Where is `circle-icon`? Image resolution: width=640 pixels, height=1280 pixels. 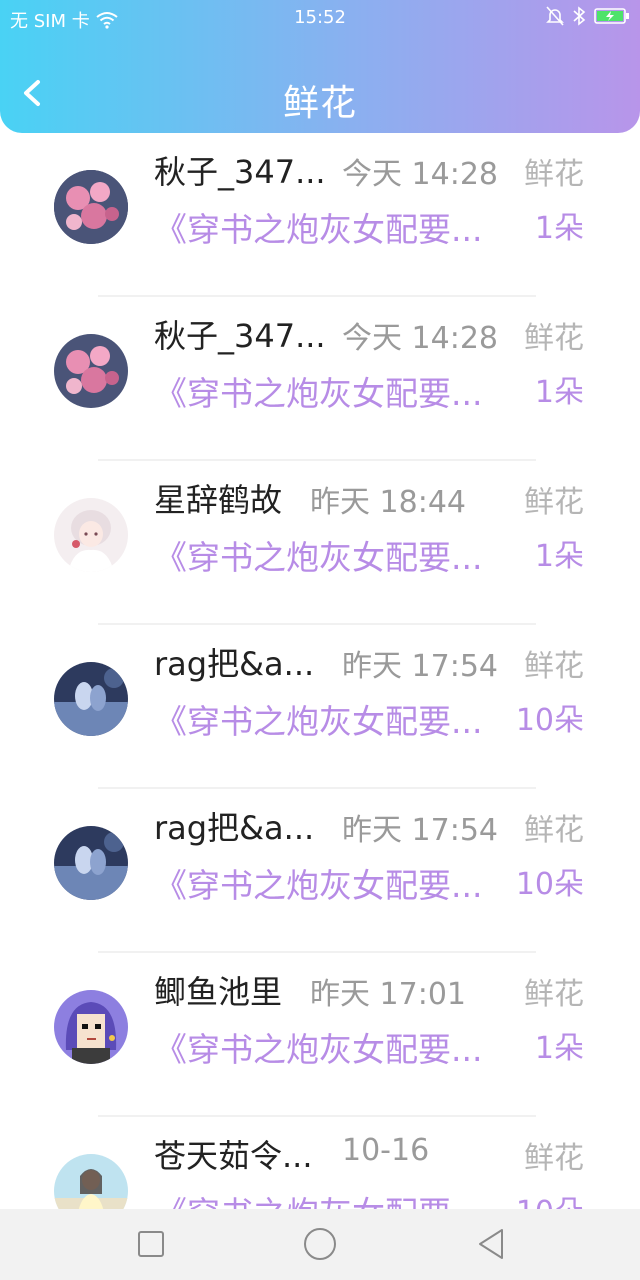 circle-icon is located at coordinates (320, 1244).